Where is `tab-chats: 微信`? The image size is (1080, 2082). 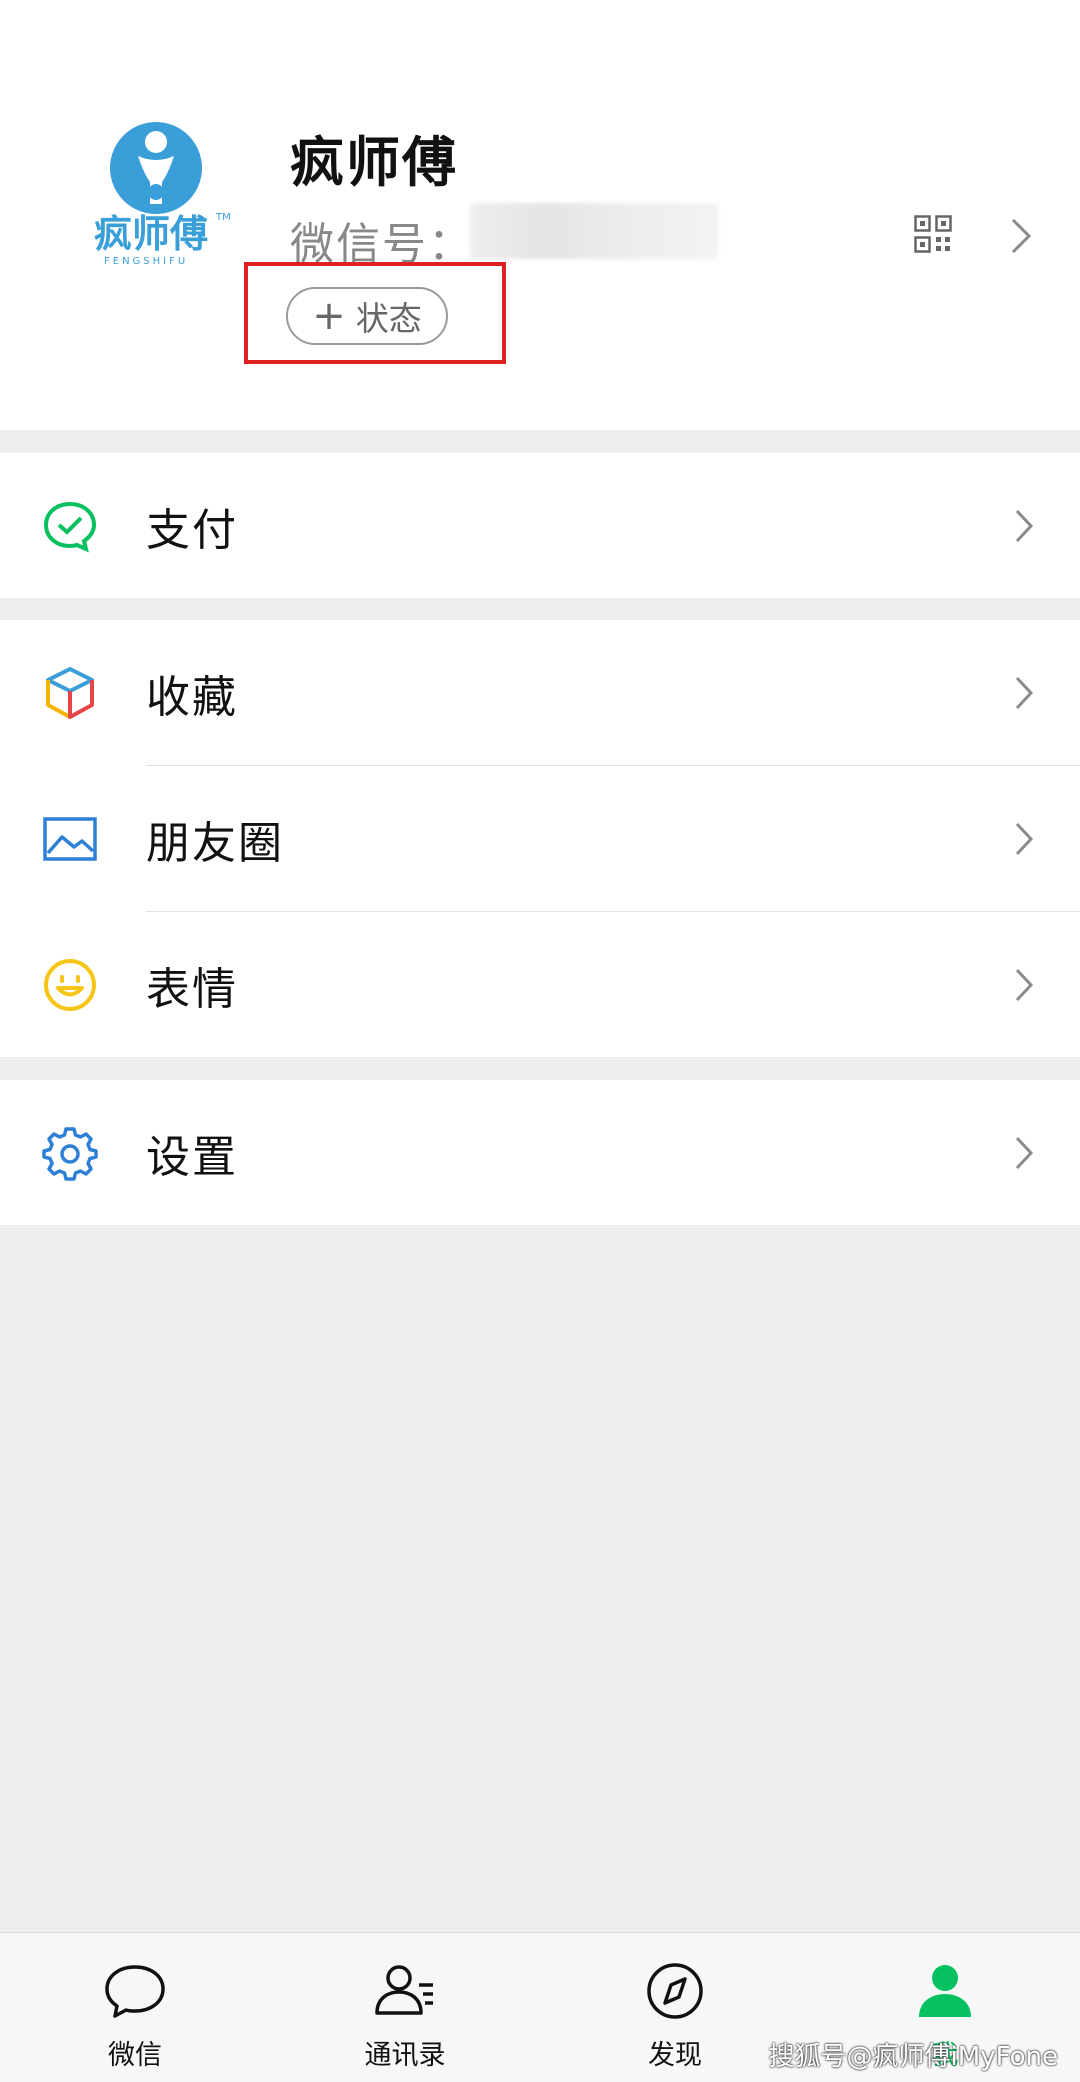
tab-chats: 微信 is located at coordinates (135, 2007).